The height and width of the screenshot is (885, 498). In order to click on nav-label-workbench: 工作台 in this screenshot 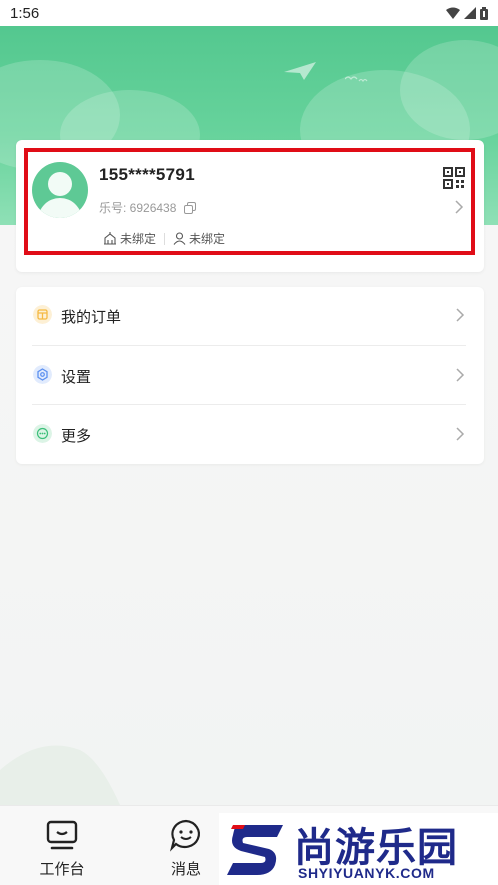, I will do `click(62, 869)`.